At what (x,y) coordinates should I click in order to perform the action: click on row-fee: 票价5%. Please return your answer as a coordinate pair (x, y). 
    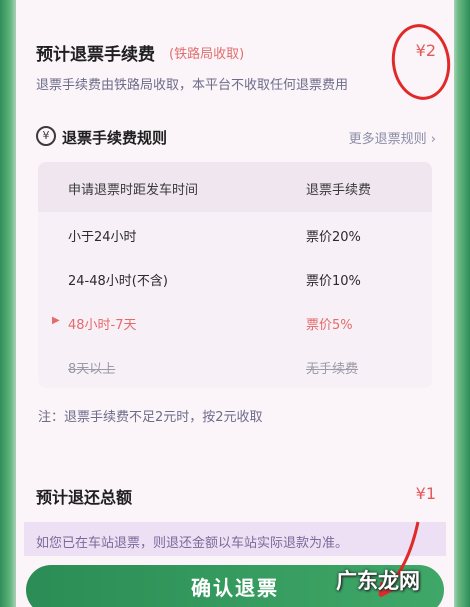
    Looking at the image, I should click on (329, 325).